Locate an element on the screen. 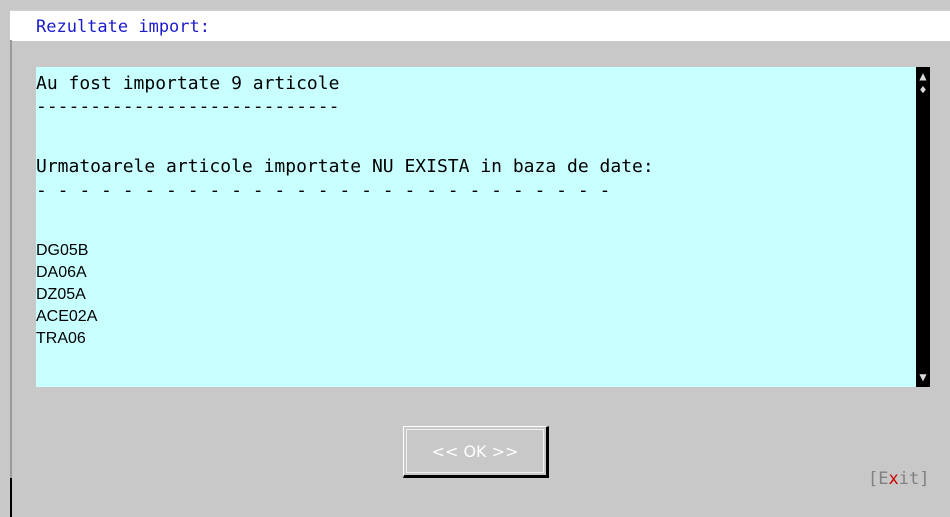 The image size is (950, 517). missing-item: DG05B is located at coordinates (62, 250).